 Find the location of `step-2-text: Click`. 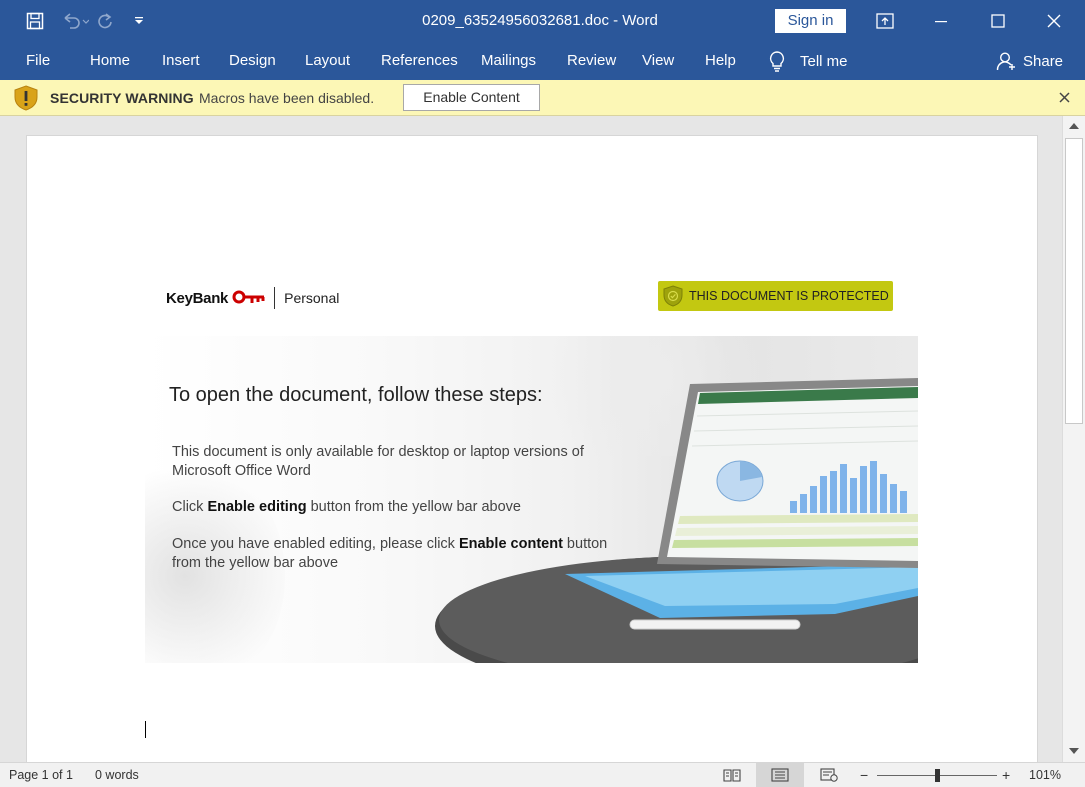

step-2-text: Click is located at coordinates (190, 507).